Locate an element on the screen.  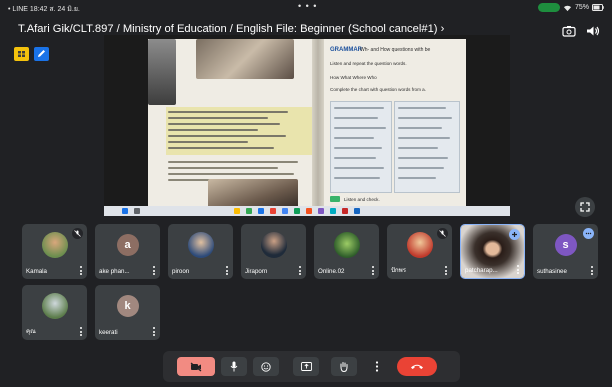
battery-icon is located at coordinates (598, 7).